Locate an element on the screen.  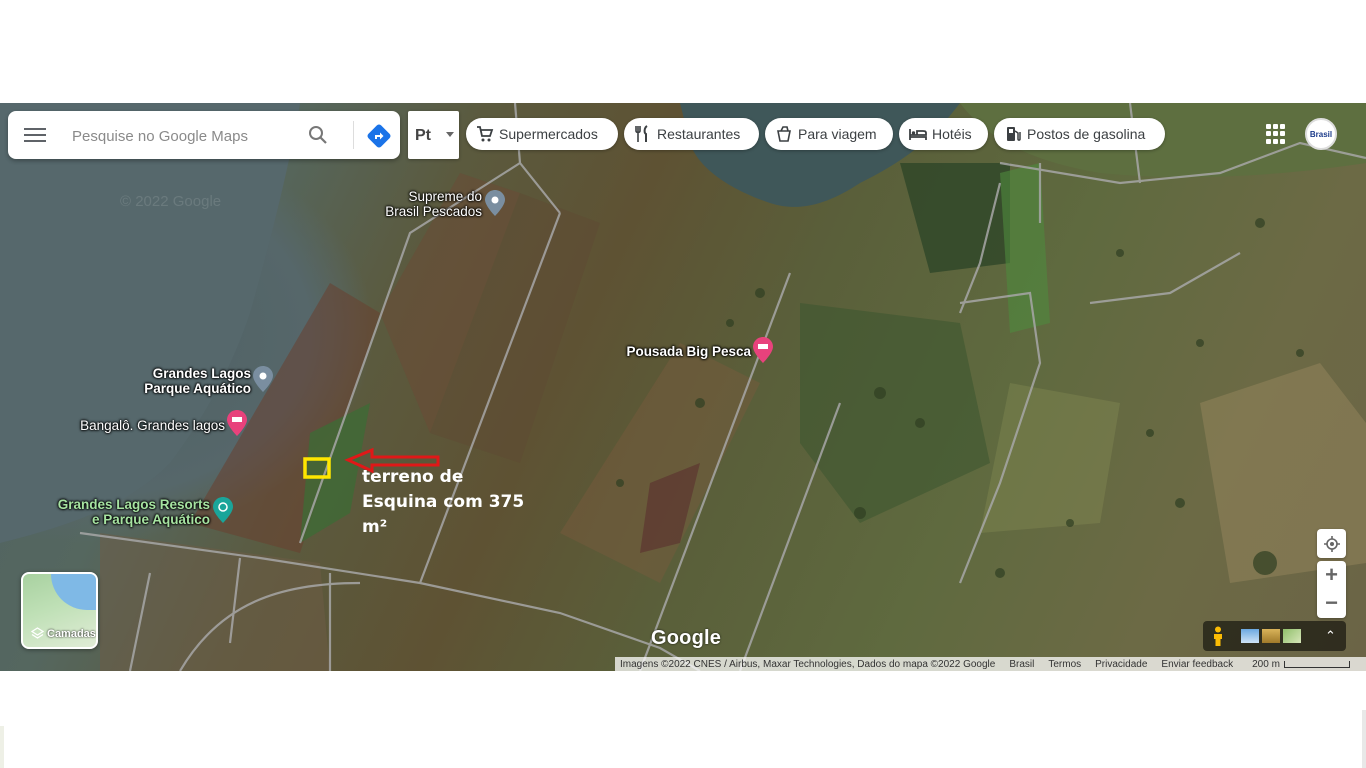
language-label: Pt is located at coordinates (423, 135).